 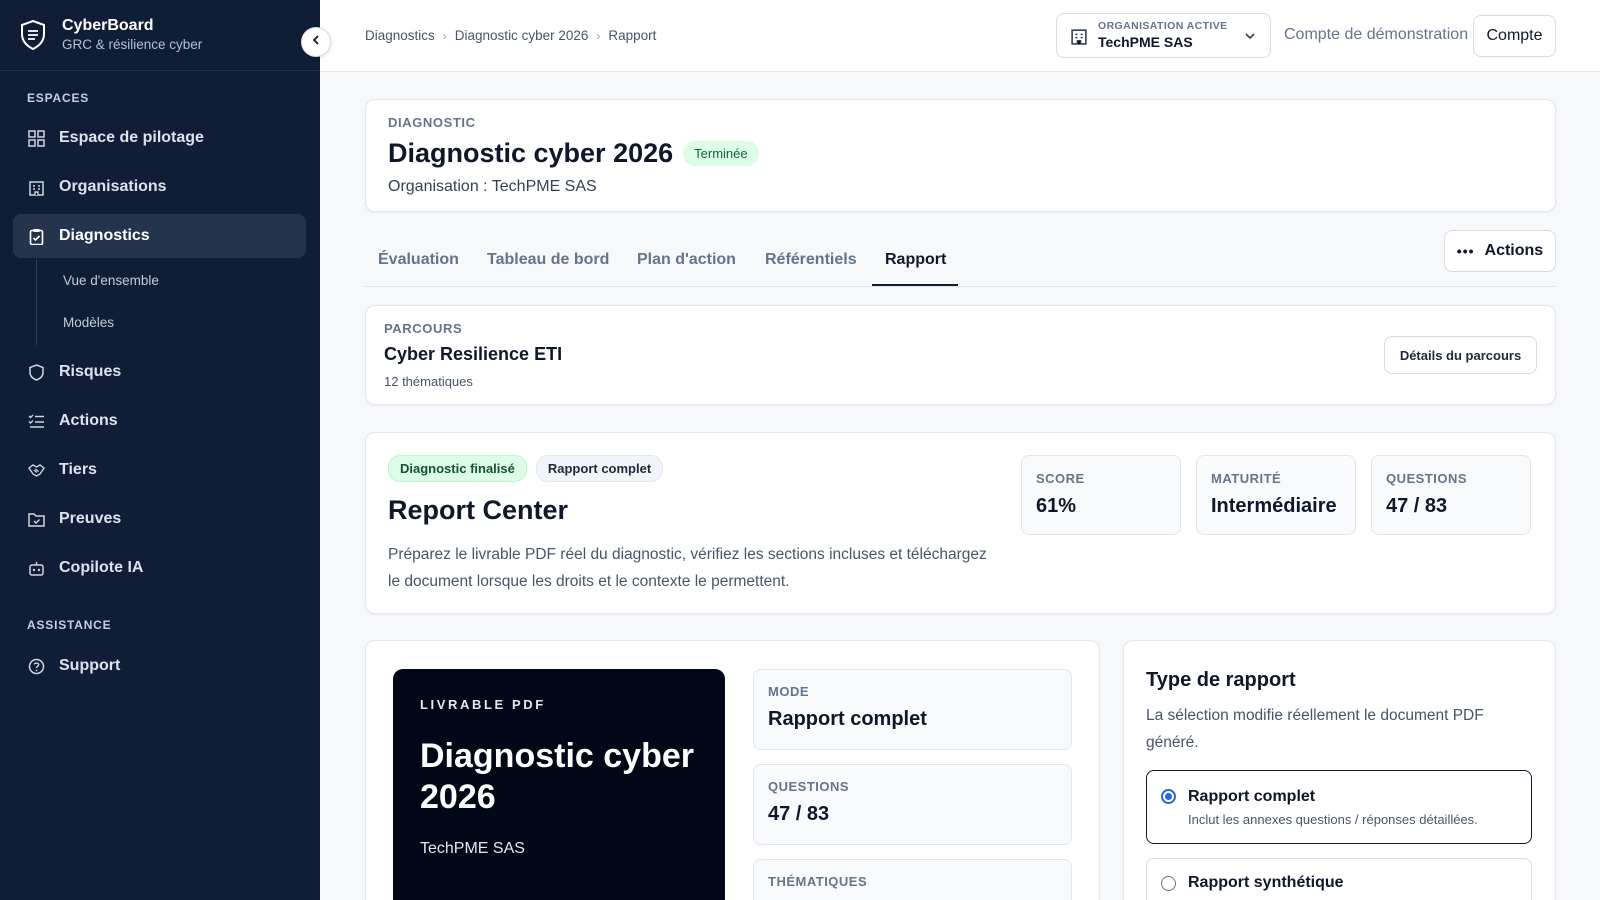 I want to click on account-button: Compte, so click(x=1514, y=36).